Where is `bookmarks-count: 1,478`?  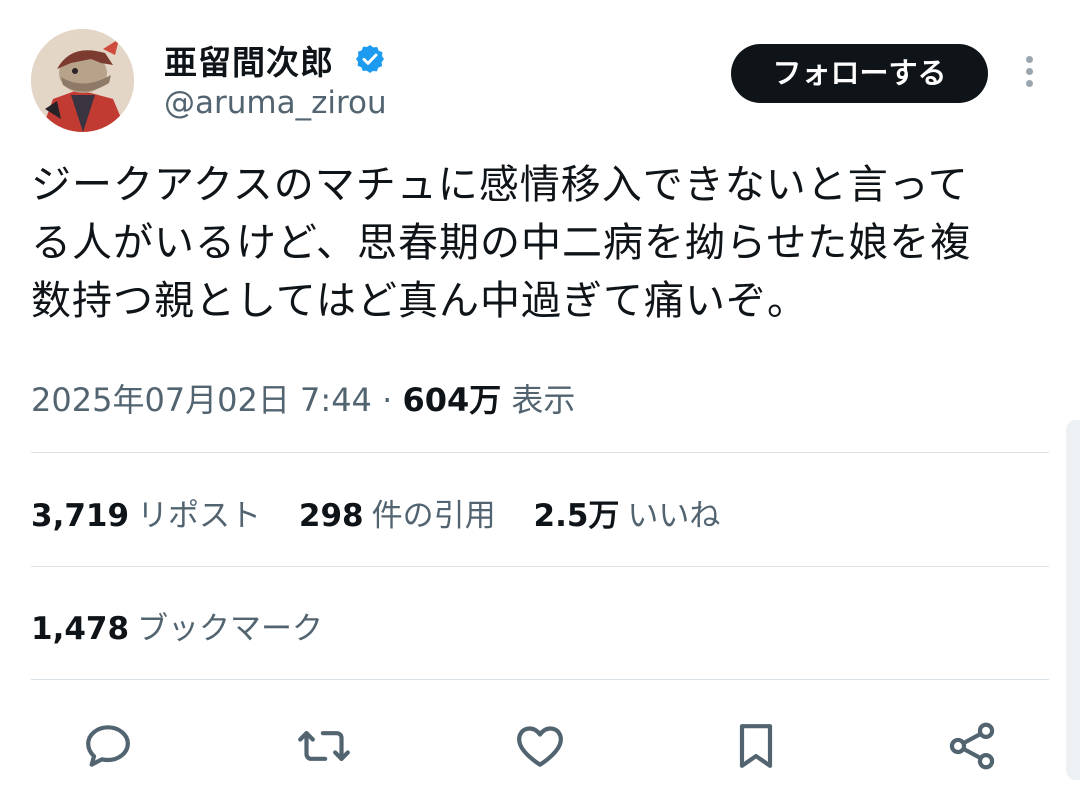 bookmarks-count: 1,478 is located at coordinates (80, 629).